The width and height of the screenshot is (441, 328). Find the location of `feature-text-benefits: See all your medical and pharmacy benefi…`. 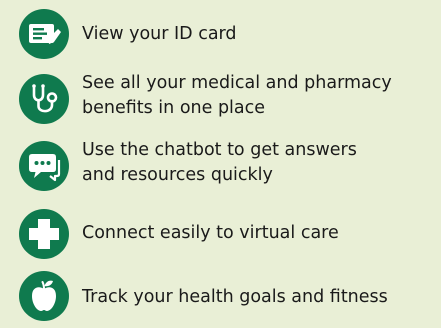

feature-text-benefits: See all your medical and pharmacy benefi… is located at coordinates (237, 95).